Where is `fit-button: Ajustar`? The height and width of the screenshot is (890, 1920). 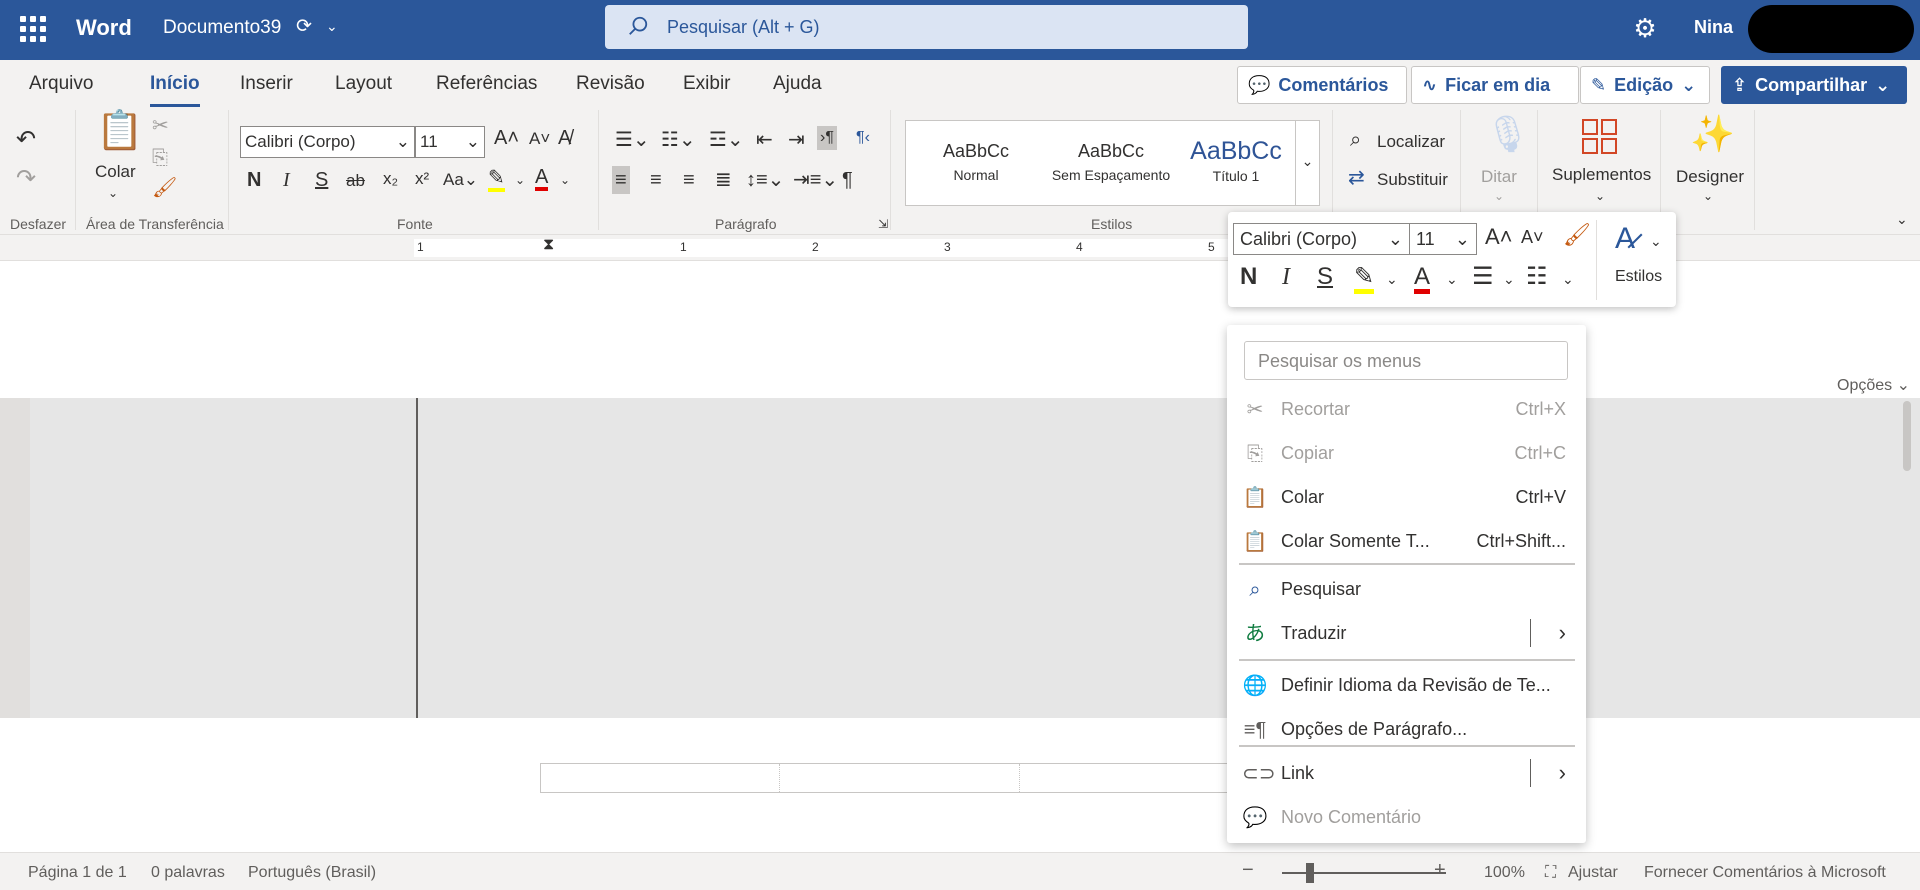
fit-button: Ajustar is located at coordinates (1593, 873).